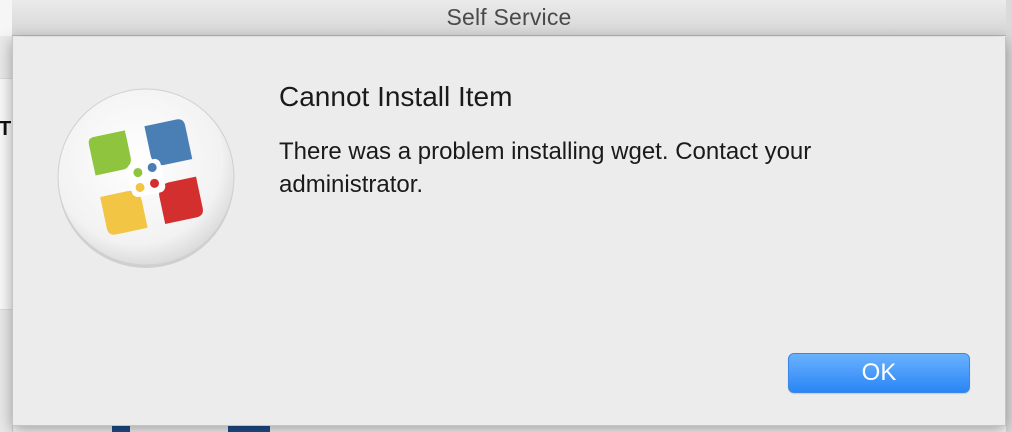  What do you see at coordinates (879, 373) in the screenshot?
I see `ok-button: OK` at bounding box center [879, 373].